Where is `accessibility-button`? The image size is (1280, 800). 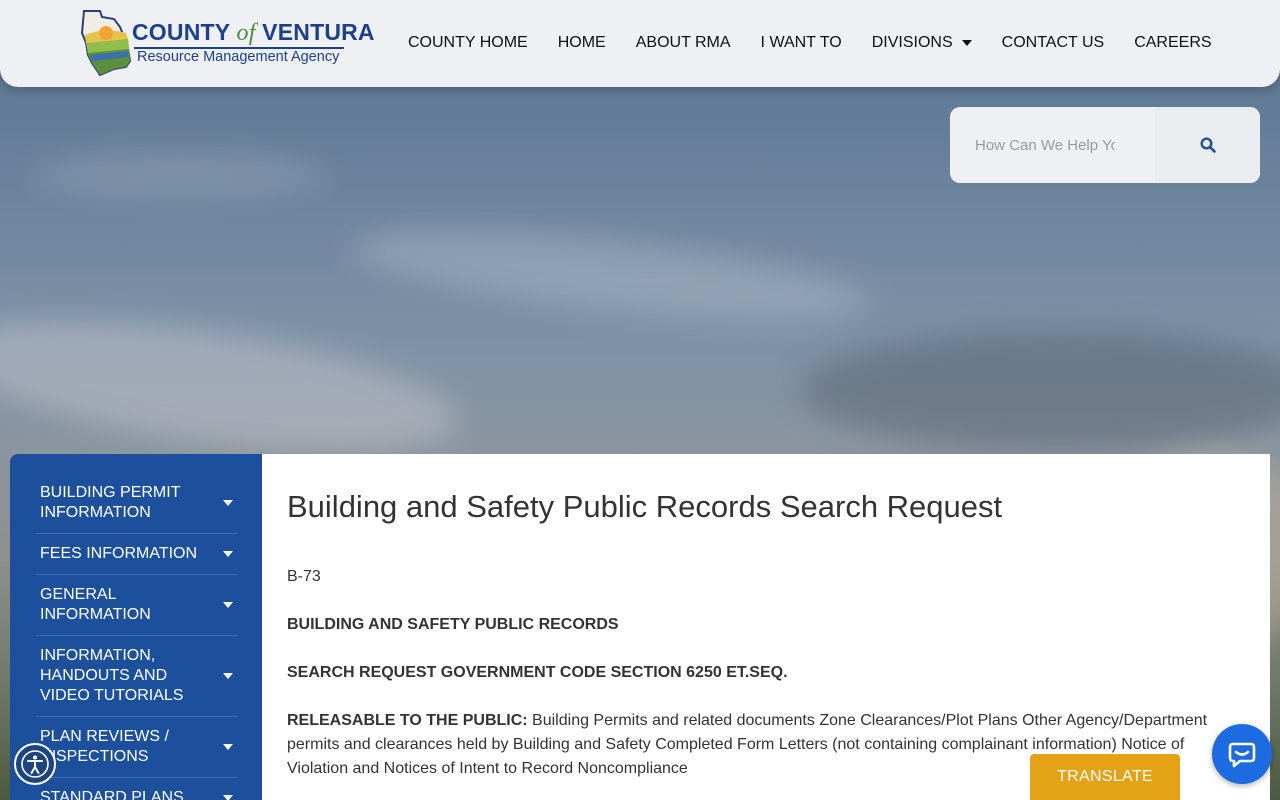
accessibility-button is located at coordinates (35, 764).